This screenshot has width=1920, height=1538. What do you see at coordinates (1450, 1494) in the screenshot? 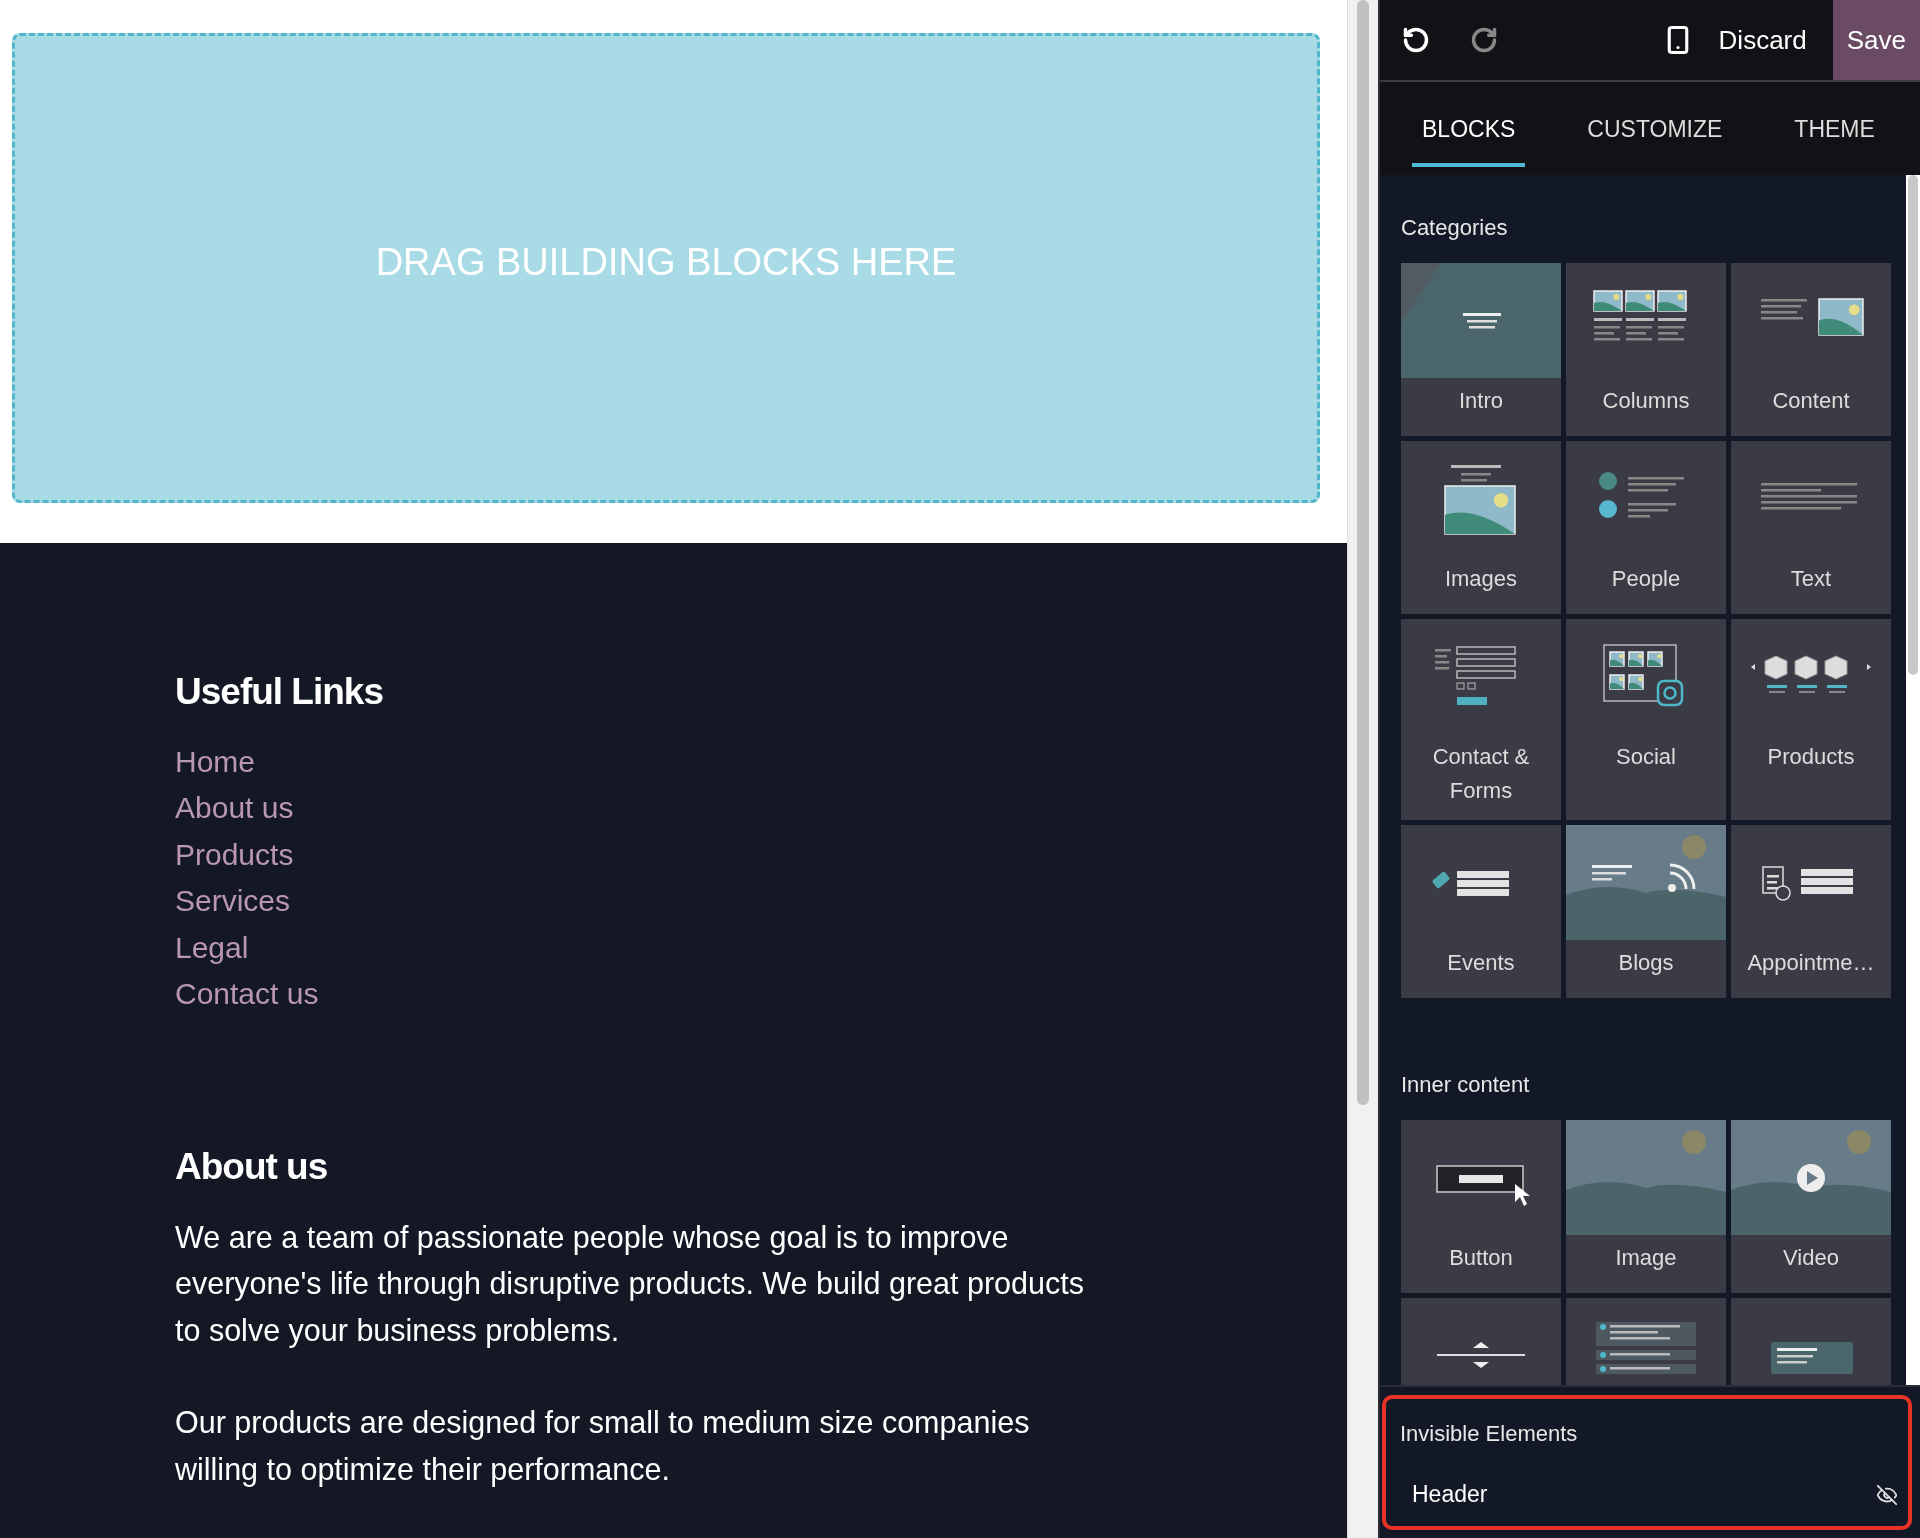
I see `invisible-element-label: Header` at bounding box center [1450, 1494].